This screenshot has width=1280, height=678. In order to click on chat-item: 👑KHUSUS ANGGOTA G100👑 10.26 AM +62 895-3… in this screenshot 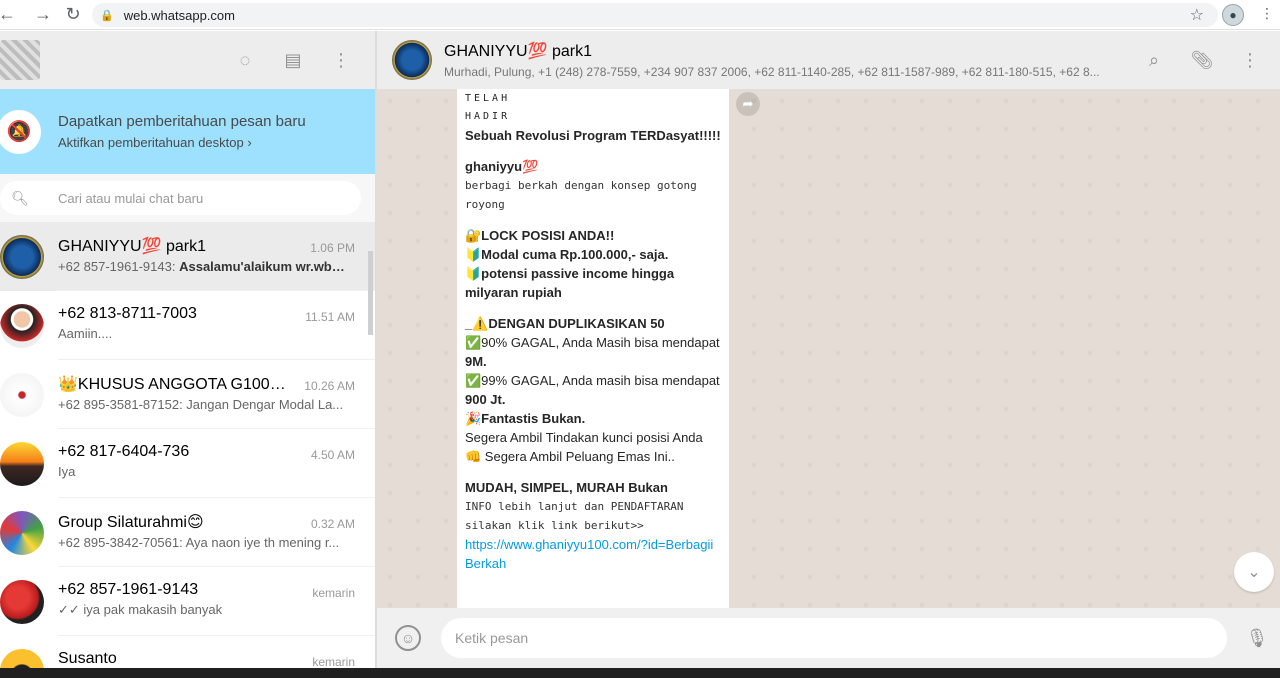, I will do `click(187, 394)`.